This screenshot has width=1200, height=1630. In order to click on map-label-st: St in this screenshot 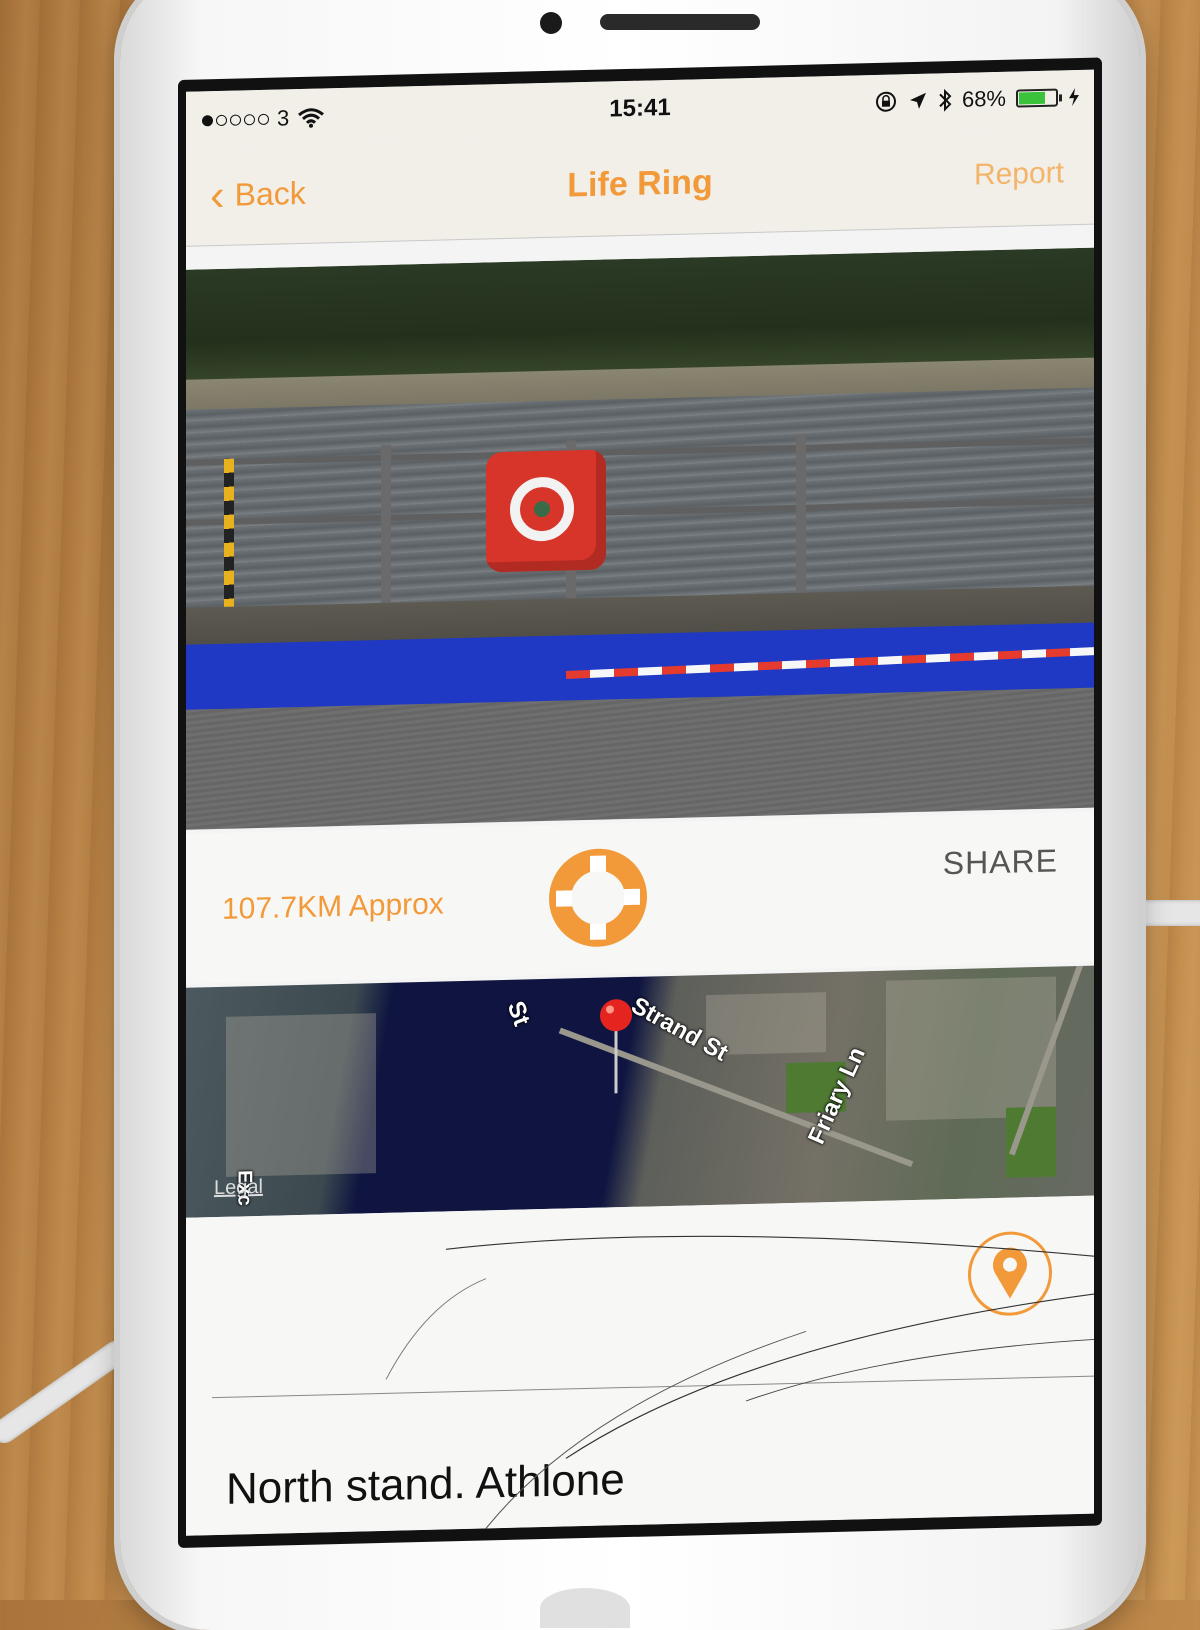, I will do `click(518, 1013)`.